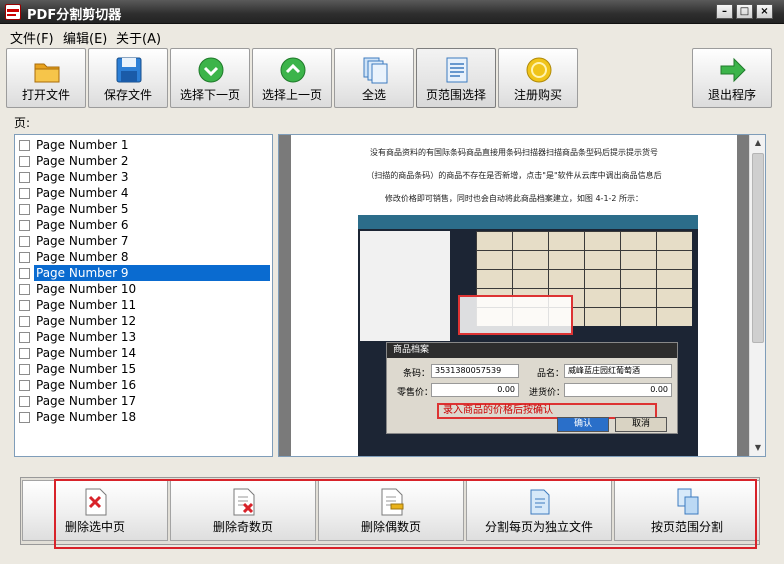 This screenshot has height=564, width=784. What do you see at coordinates (32, 37) in the screenshot?
I see `menu-file: 文件(F)` at bounding box center [32, 37].